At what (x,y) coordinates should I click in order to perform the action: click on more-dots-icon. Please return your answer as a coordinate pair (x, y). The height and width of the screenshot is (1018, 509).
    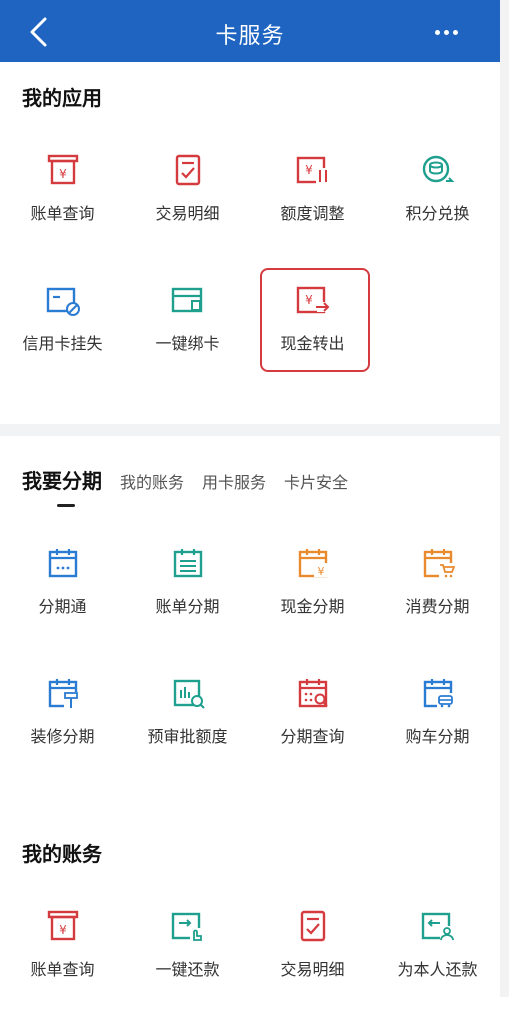
    Looking at the image, I should click on (437, 32).